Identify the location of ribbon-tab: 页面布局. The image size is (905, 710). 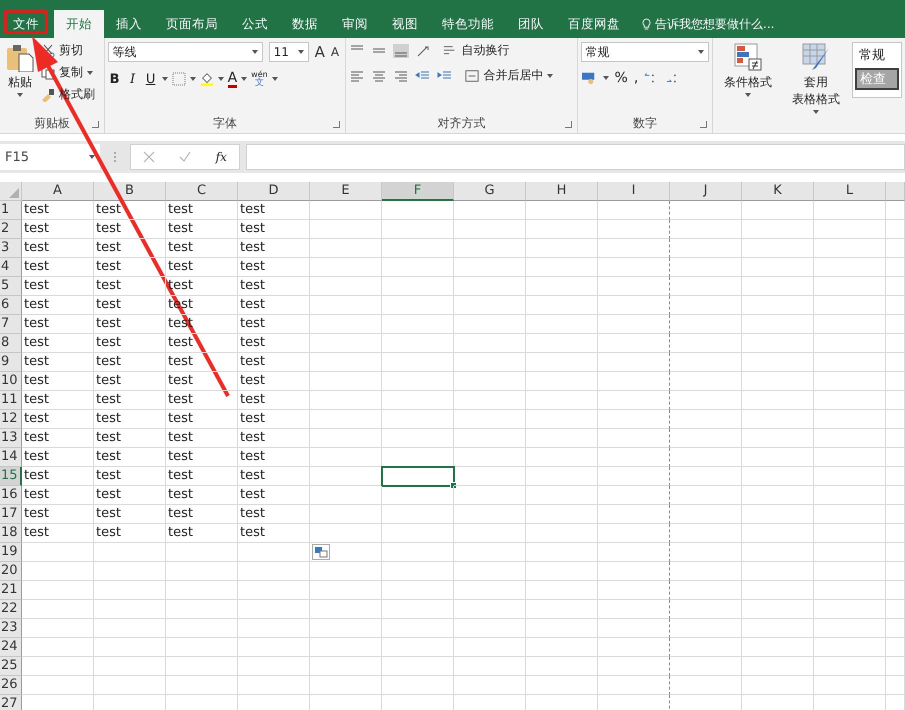
(192, 24).